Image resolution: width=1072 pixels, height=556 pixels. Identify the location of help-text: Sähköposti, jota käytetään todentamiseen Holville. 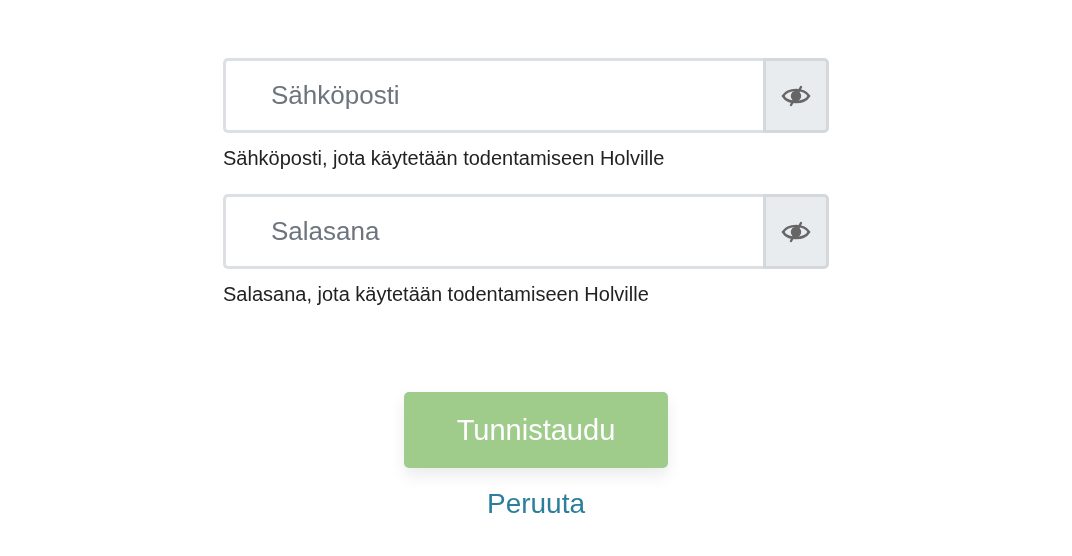
(444, 158).